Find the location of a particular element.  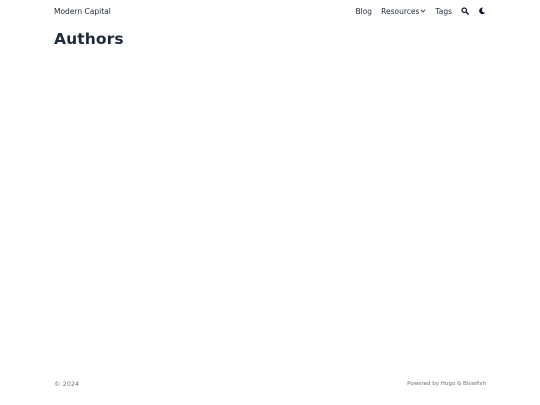

main-nav: Blog Resources Tags is located at coordinates (420, 11).